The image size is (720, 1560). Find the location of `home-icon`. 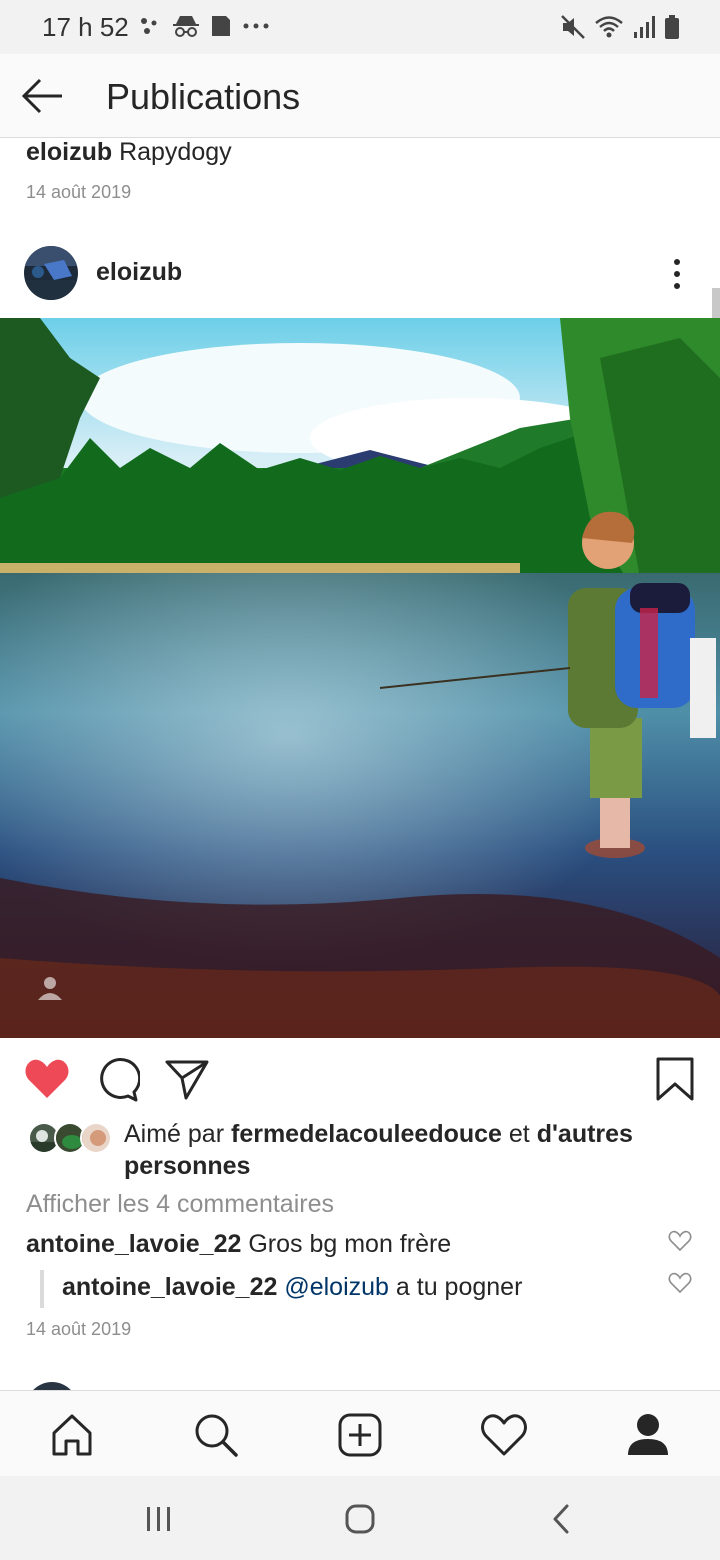

home-icon is located at coordinates (72, 1435).